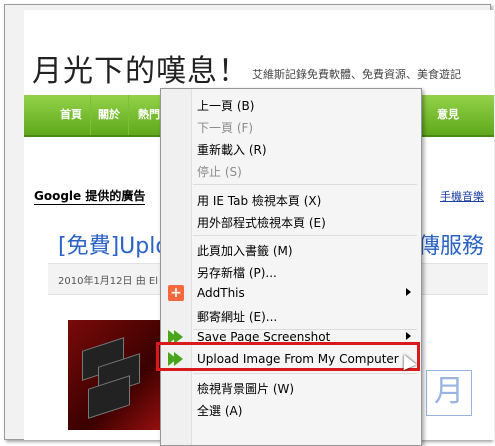  I want to click on menu-item-label: 重新載入 (R), so click(232, 150).